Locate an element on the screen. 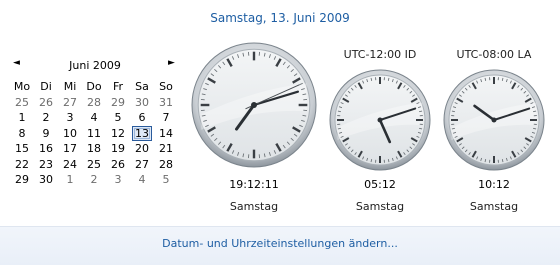 This screenshot has width=560, height=265. calendar-day: 6 is located at coordinates (142, 118).